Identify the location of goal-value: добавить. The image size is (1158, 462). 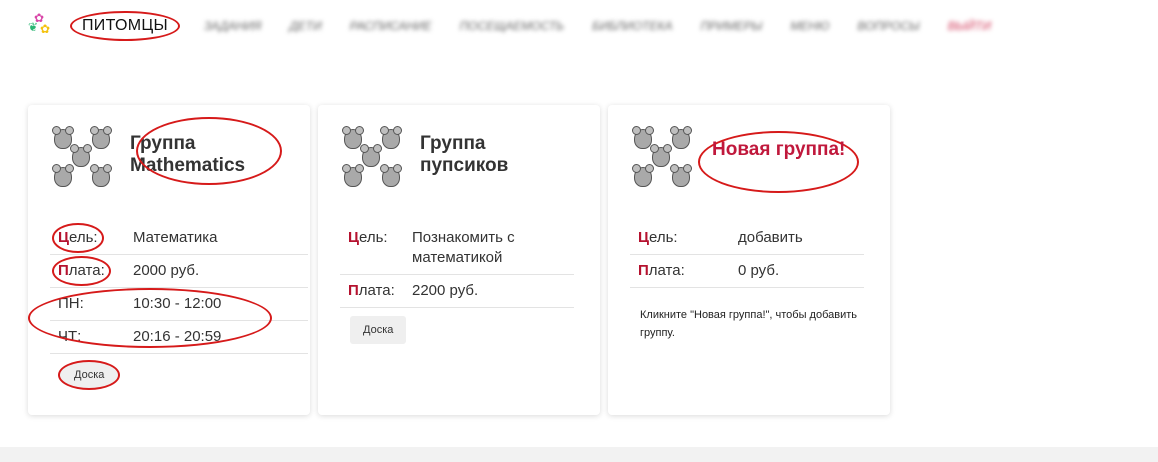
(797, 238).